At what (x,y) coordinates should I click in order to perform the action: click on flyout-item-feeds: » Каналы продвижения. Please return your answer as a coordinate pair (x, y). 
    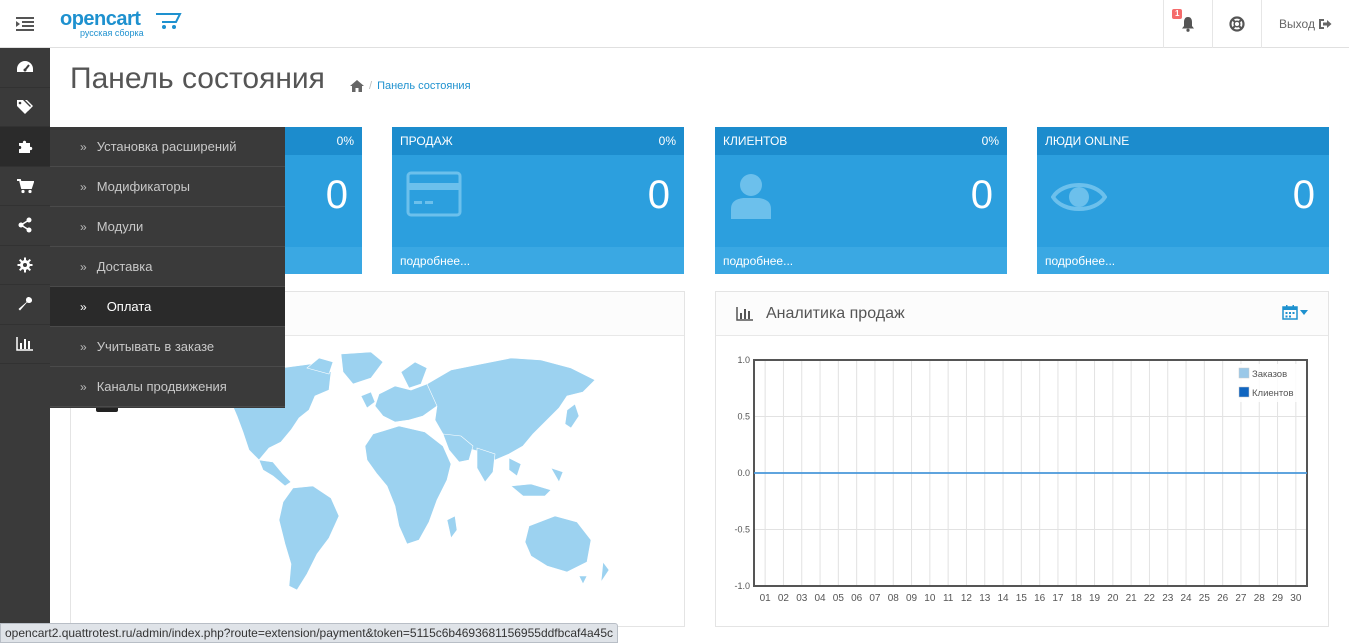
    Looking at the image, I should click on (167, 387).